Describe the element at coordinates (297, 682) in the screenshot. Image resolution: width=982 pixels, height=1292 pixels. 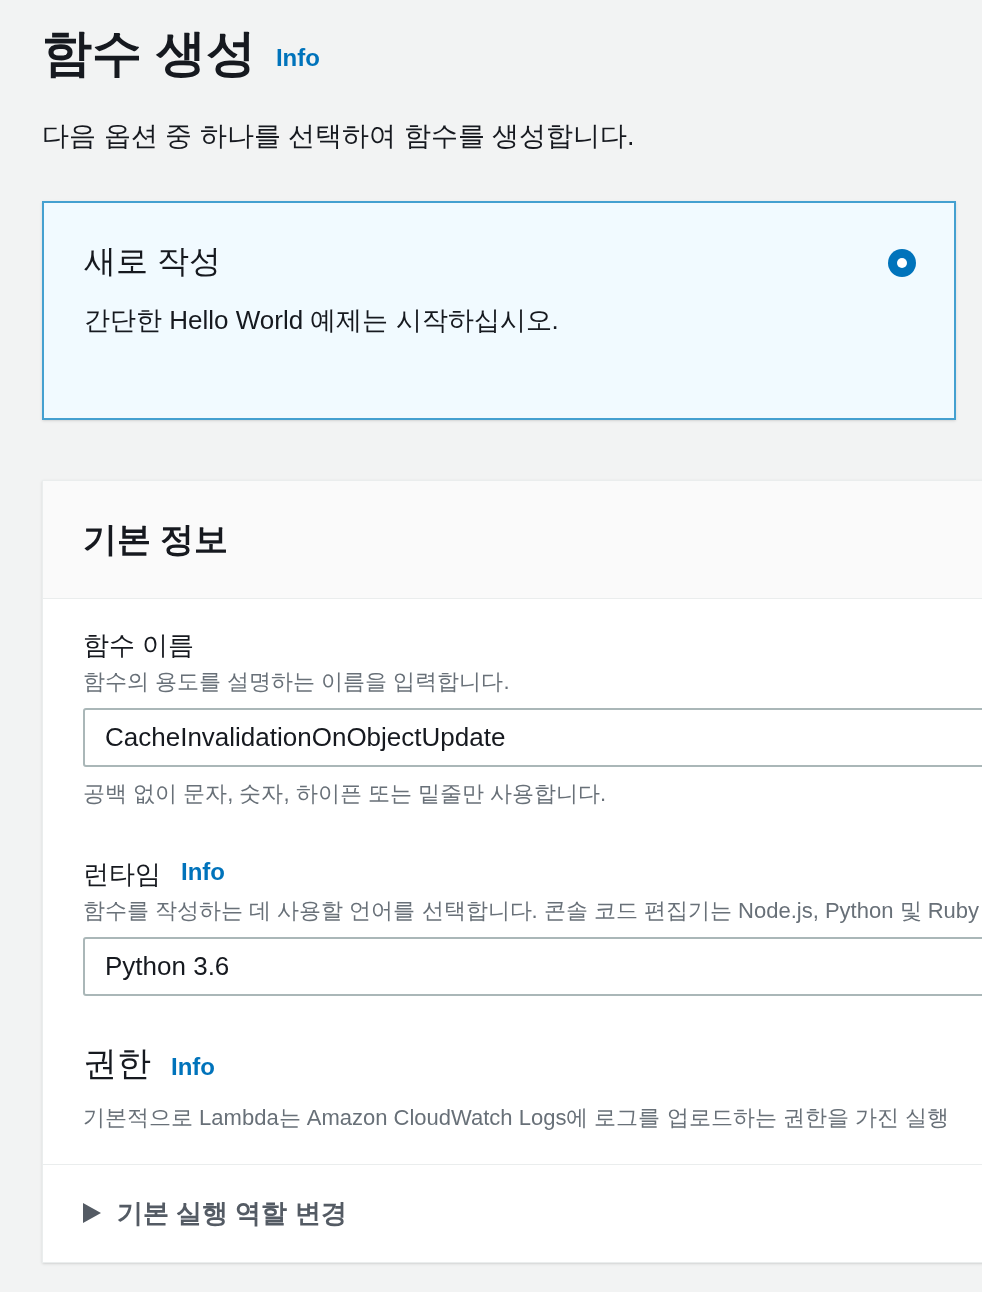
I see `field-description: 함수의 용도를 설명하는 이름을 입력합니다.` at that location.